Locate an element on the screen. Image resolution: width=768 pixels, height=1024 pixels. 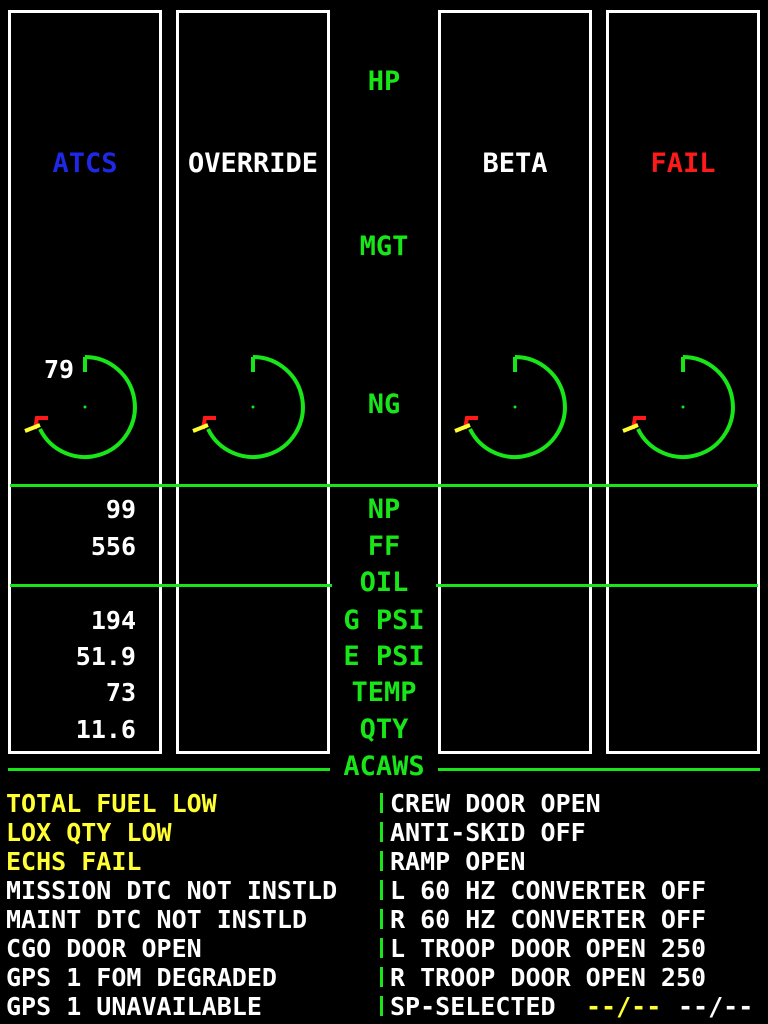
sp-value: --/-- is located at coordinates (716, 1006).